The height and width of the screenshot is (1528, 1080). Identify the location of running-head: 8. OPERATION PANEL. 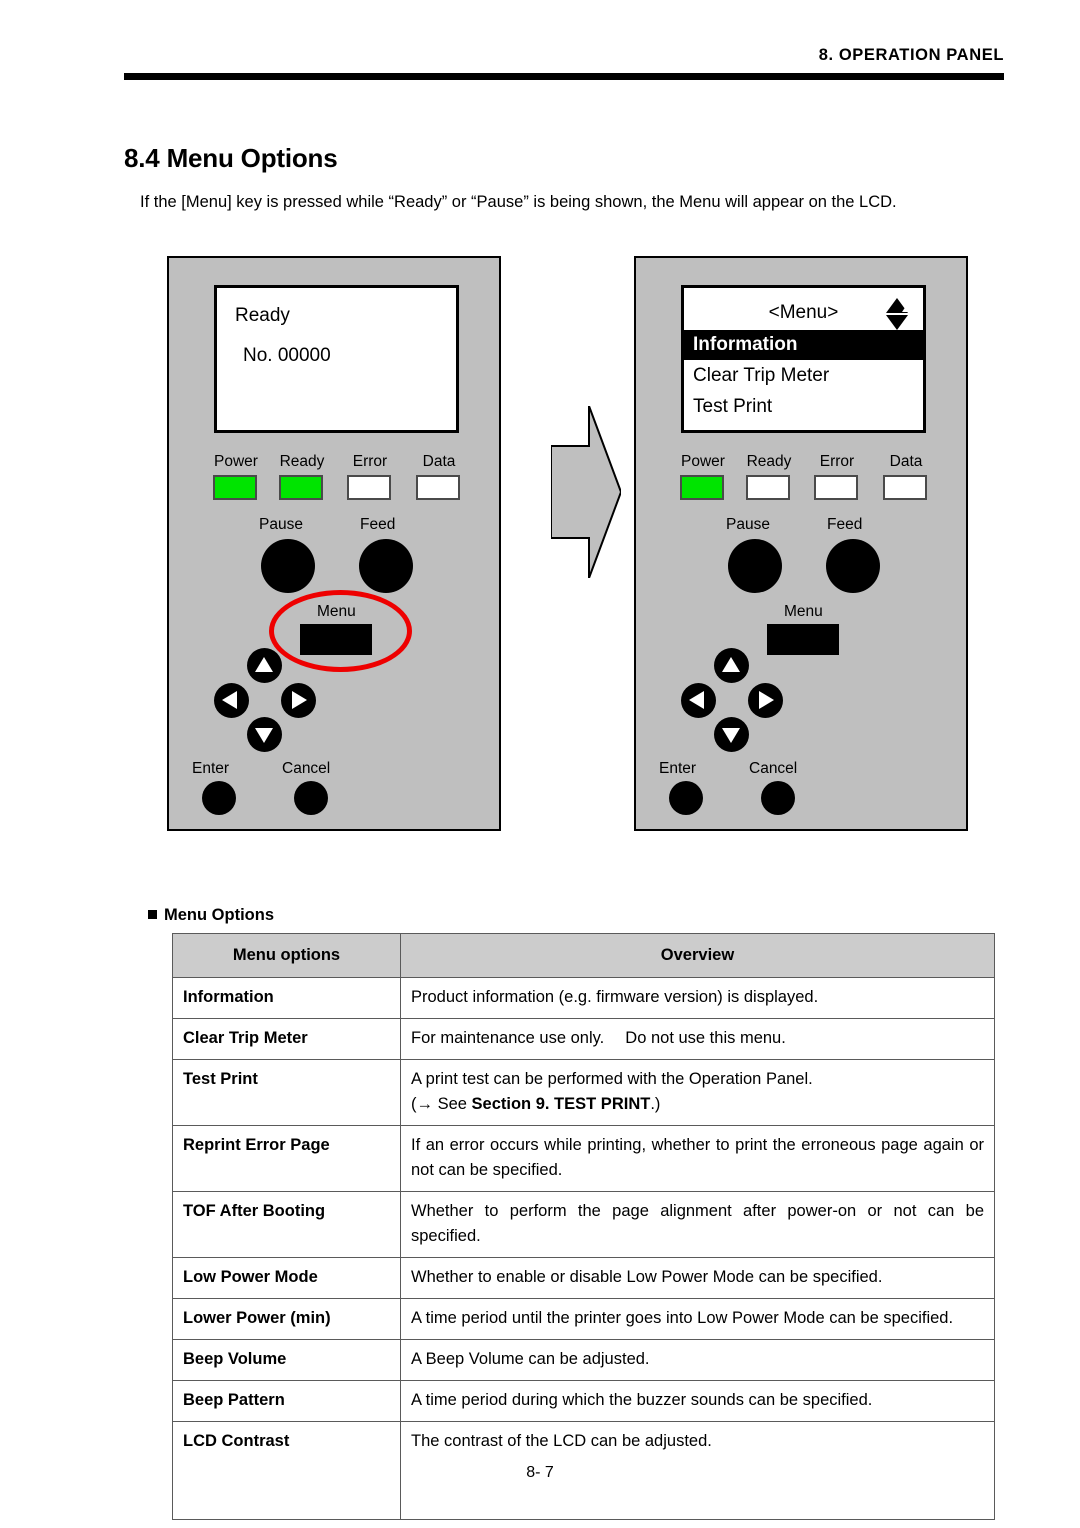
(911, 55).